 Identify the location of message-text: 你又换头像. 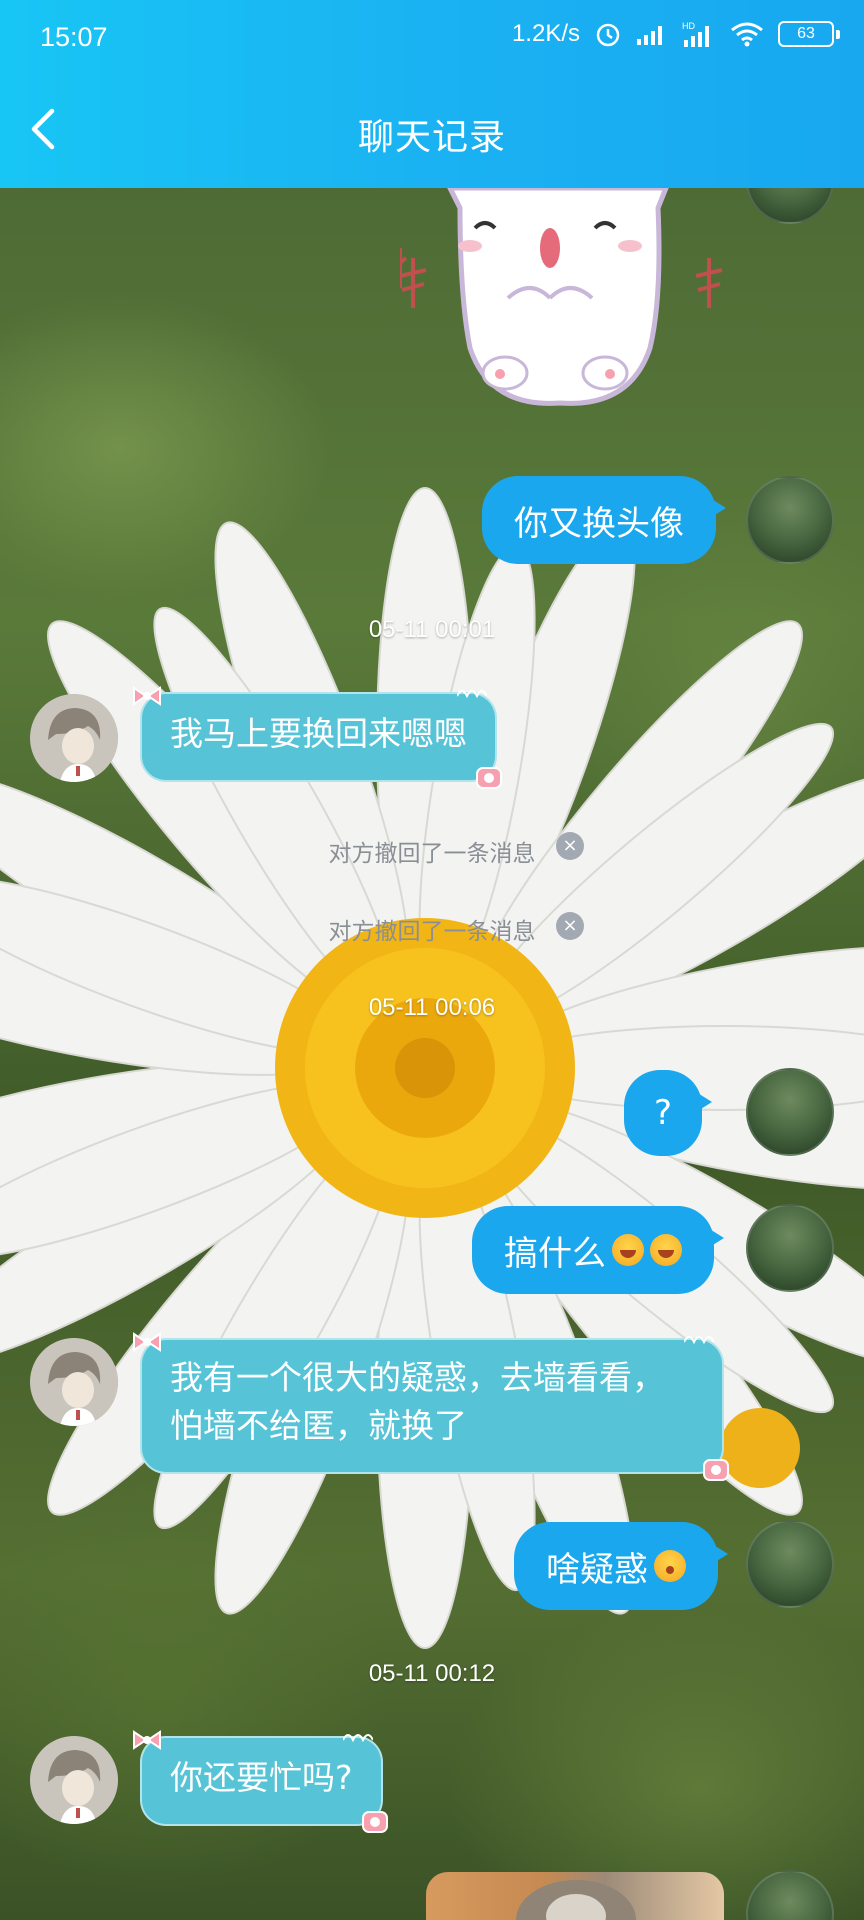
(599, 523).